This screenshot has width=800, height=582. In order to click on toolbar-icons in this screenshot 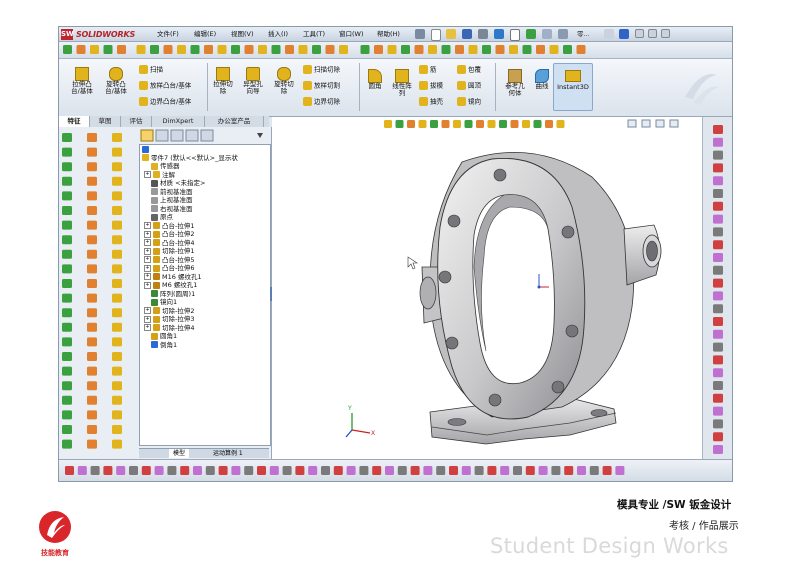, I will do `click(395, 50)`.